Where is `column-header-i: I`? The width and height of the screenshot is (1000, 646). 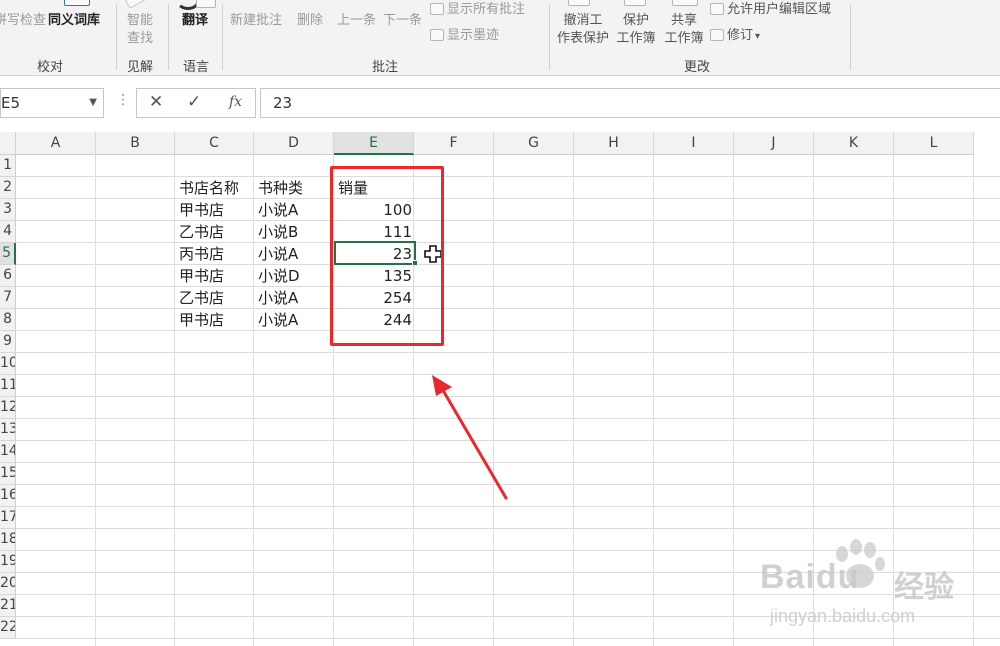
column-header-i: I is located at coordinates (694, 143).